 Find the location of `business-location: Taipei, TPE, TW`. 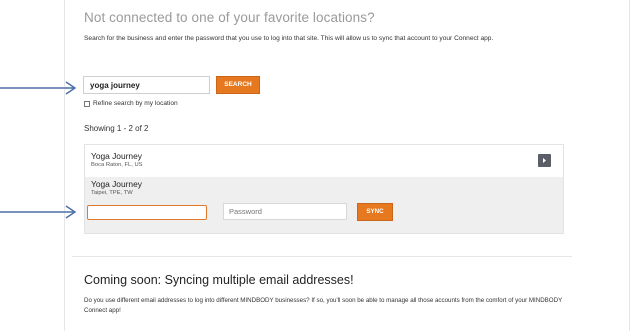

business-location: Taipei, TPE, TW is located at coordinates (112, 193).